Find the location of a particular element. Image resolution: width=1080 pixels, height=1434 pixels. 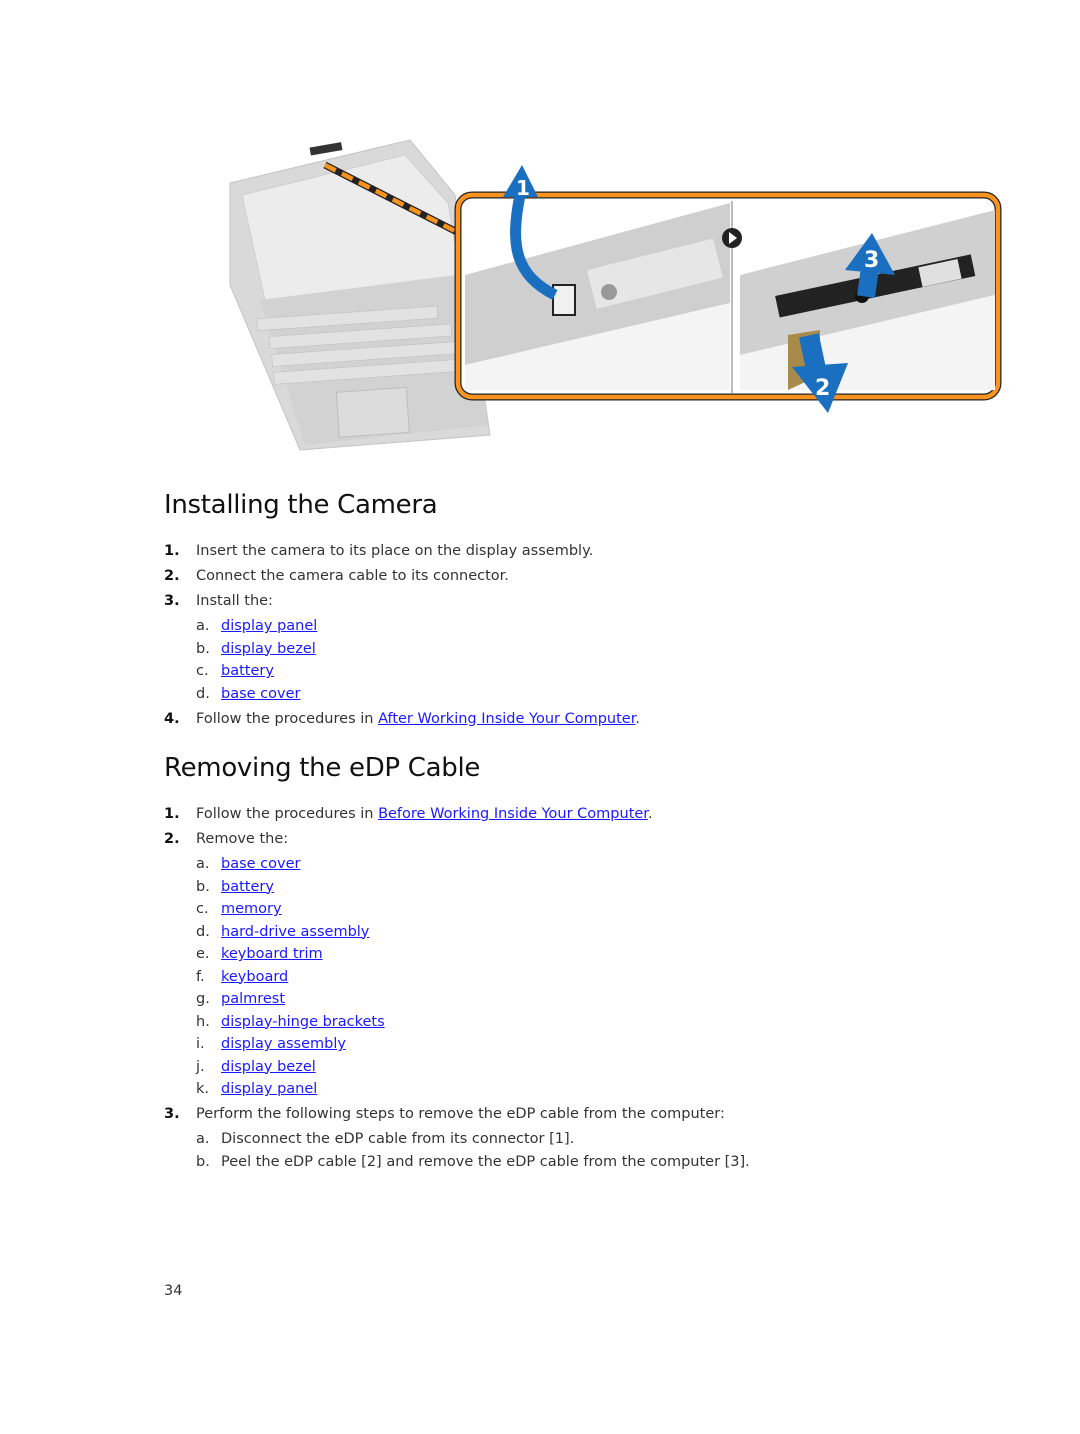

link-before-working-inside: Before Working Inside Your Computer is located at coordinates (513, 814).